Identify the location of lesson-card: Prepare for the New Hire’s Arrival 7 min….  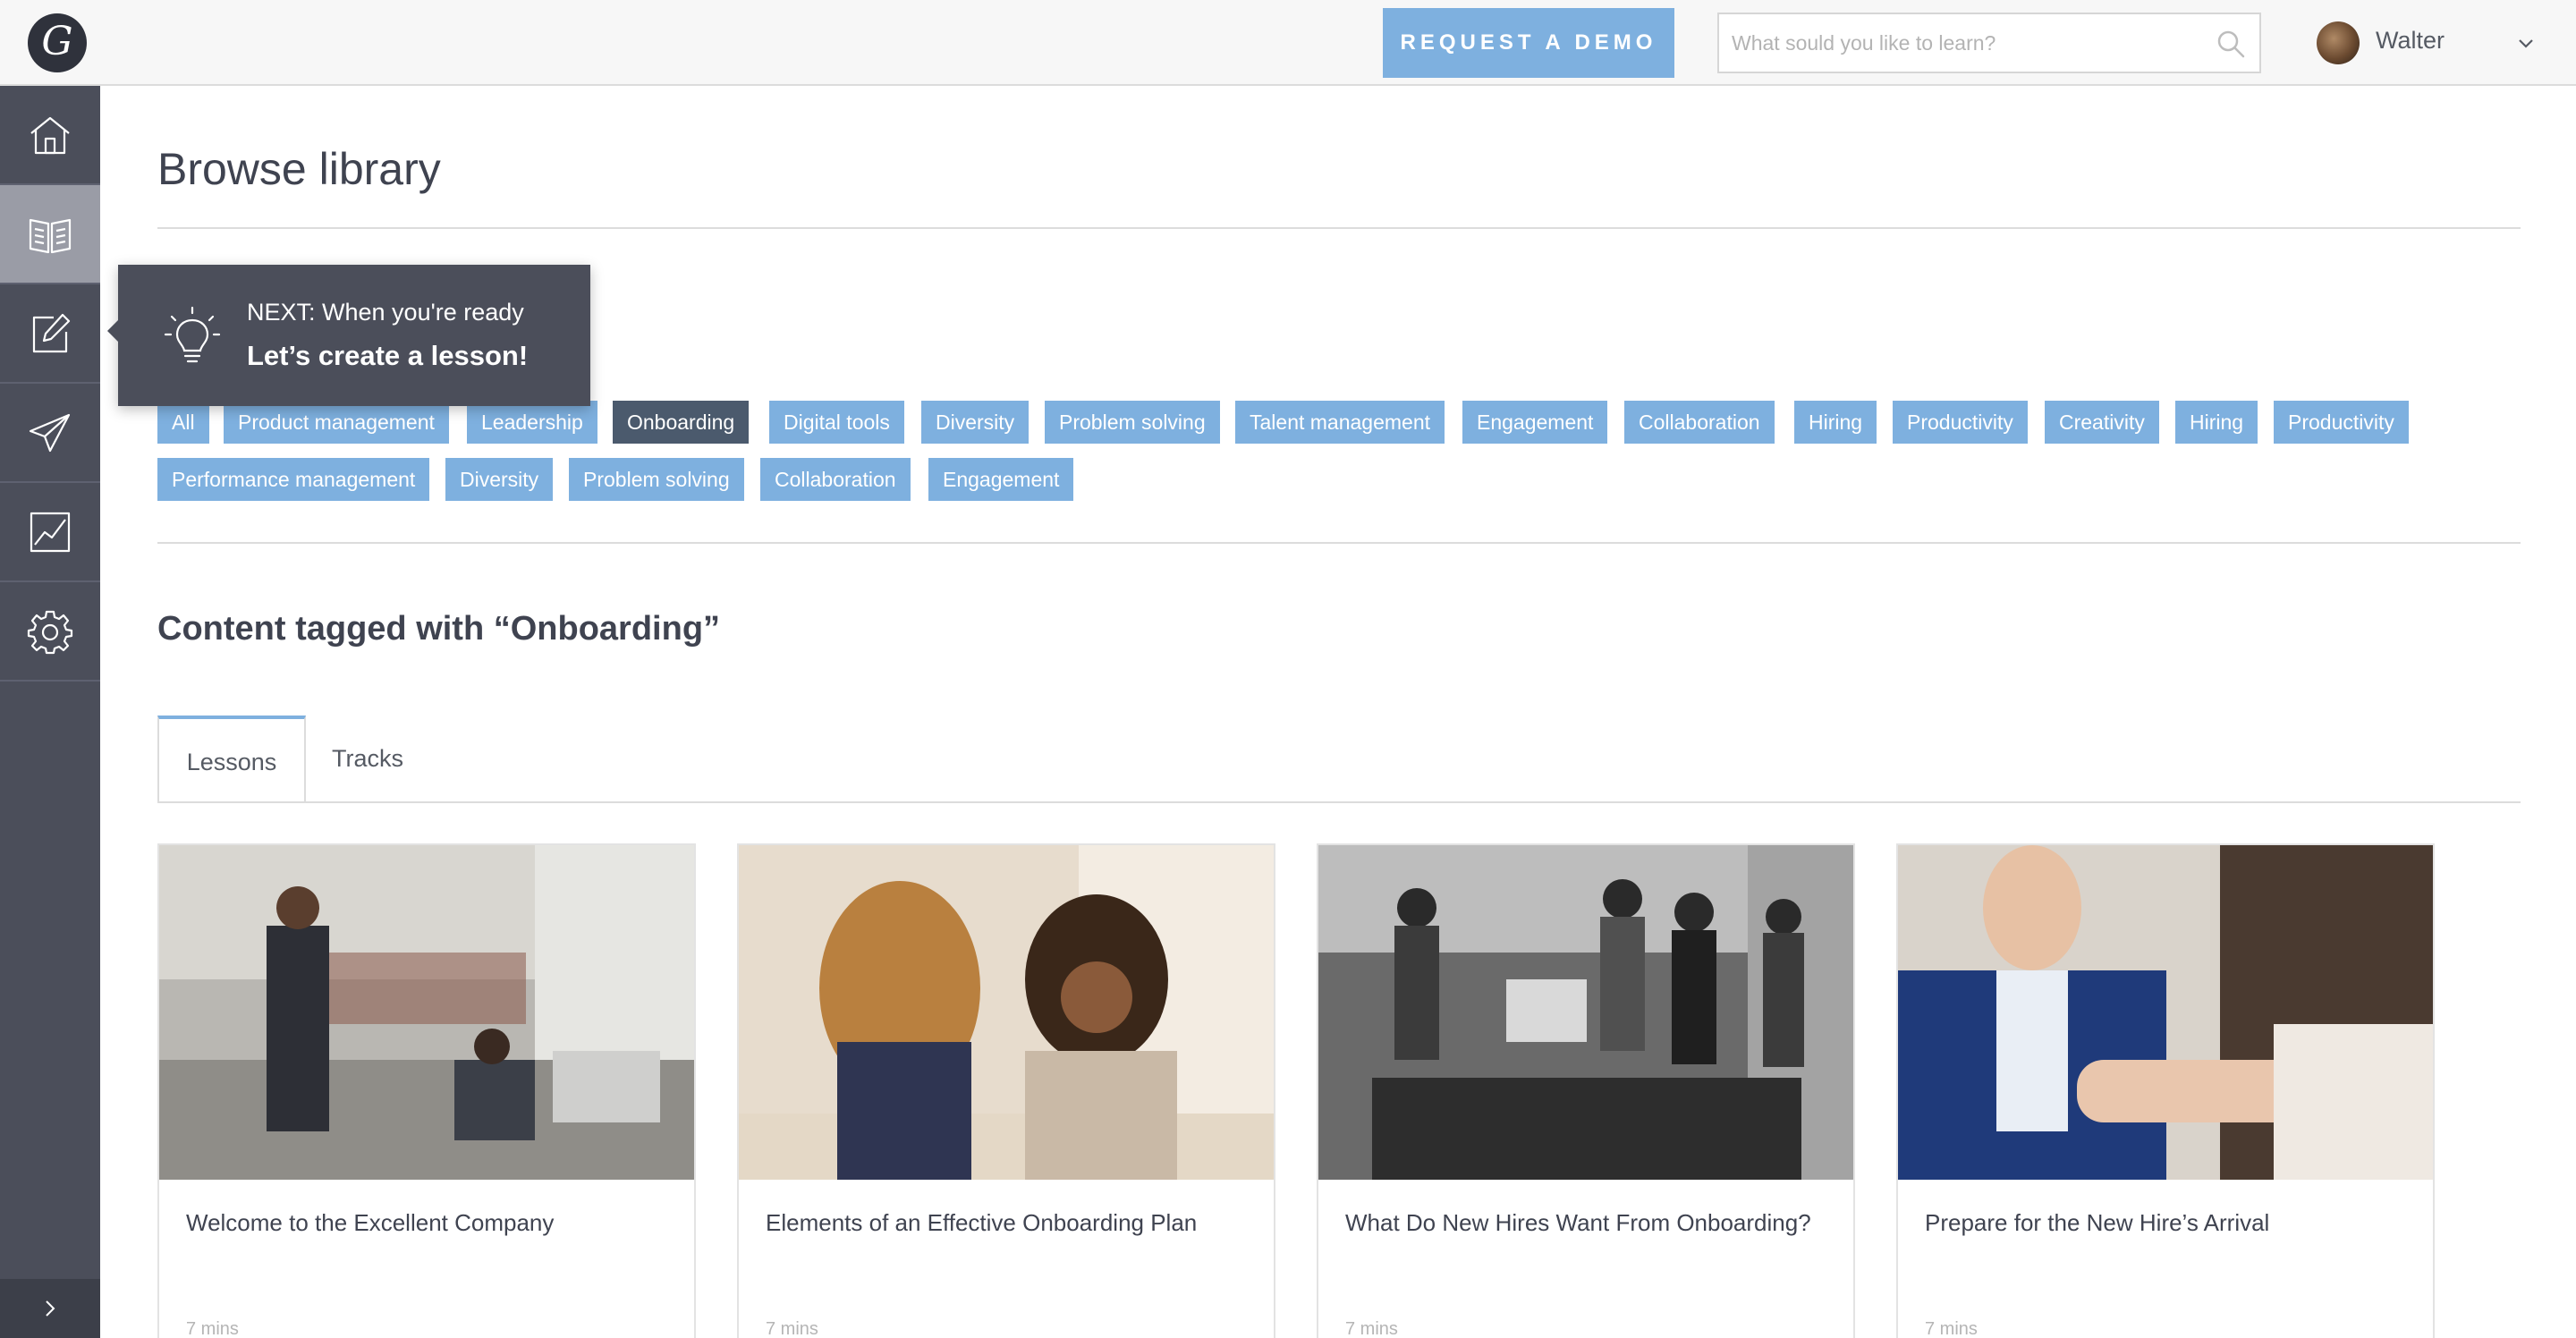
(2165, 1090).